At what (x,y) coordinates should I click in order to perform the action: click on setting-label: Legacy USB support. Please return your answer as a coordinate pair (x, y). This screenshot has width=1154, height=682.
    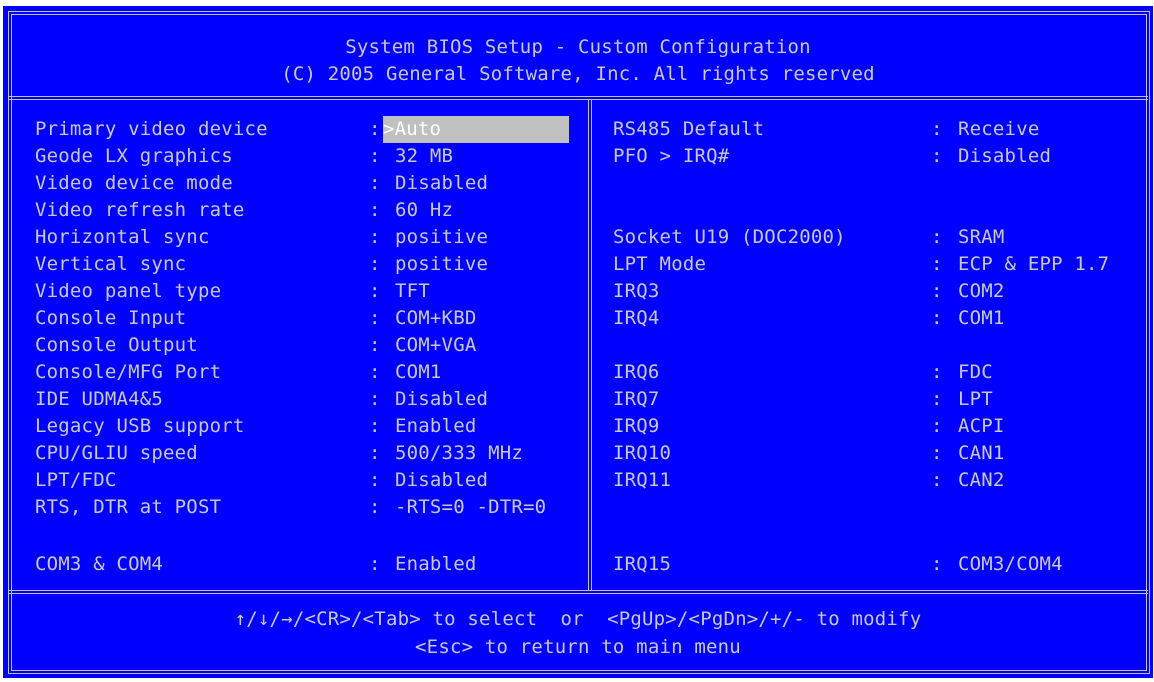
    Looking at the image, I should click on (140, 426).